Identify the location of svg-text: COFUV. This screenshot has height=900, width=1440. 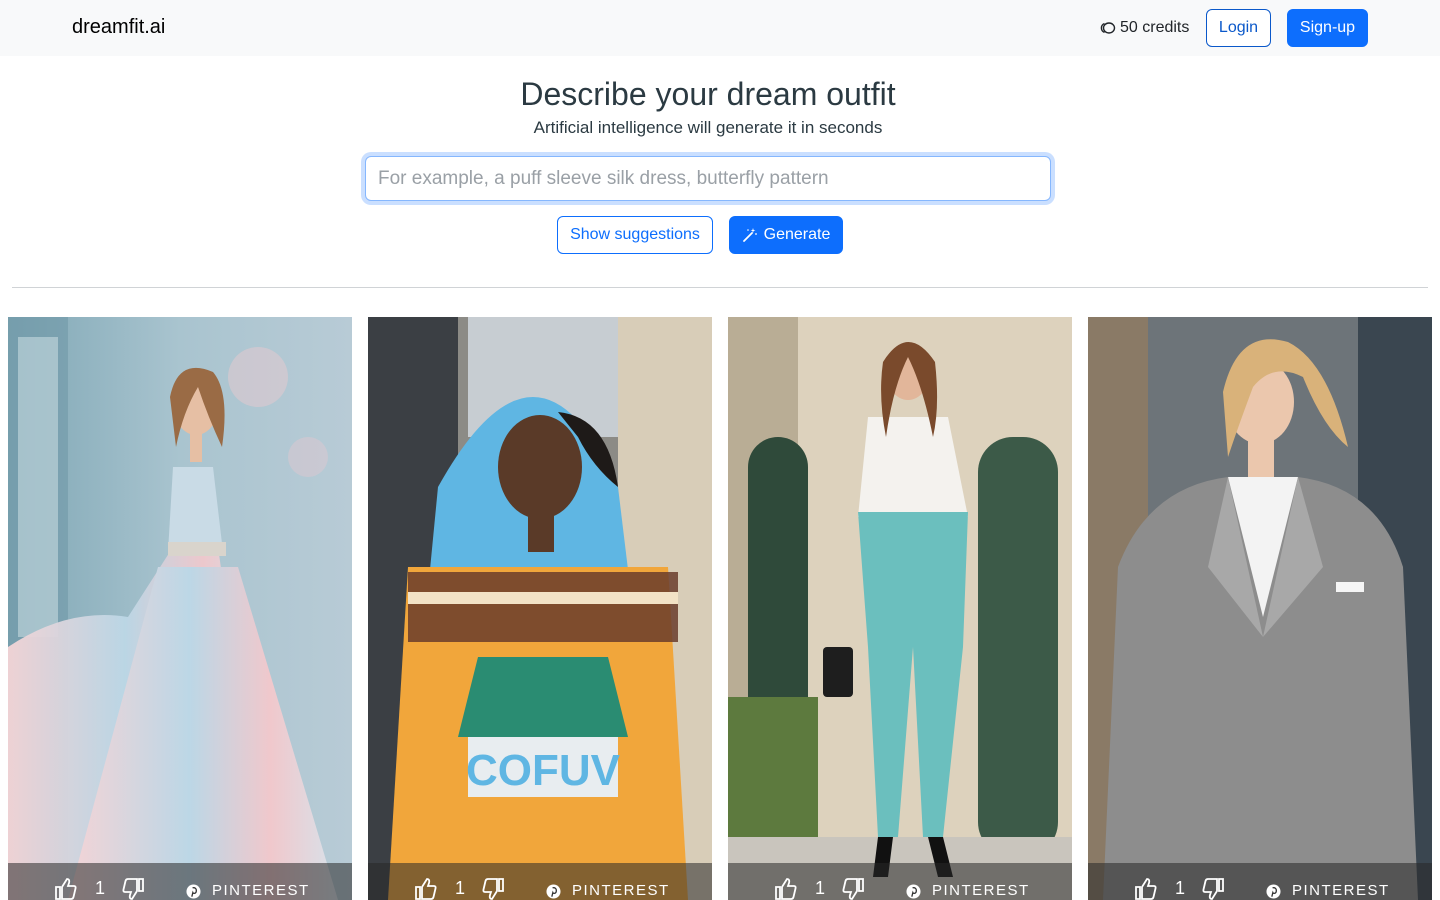
(543, 770).